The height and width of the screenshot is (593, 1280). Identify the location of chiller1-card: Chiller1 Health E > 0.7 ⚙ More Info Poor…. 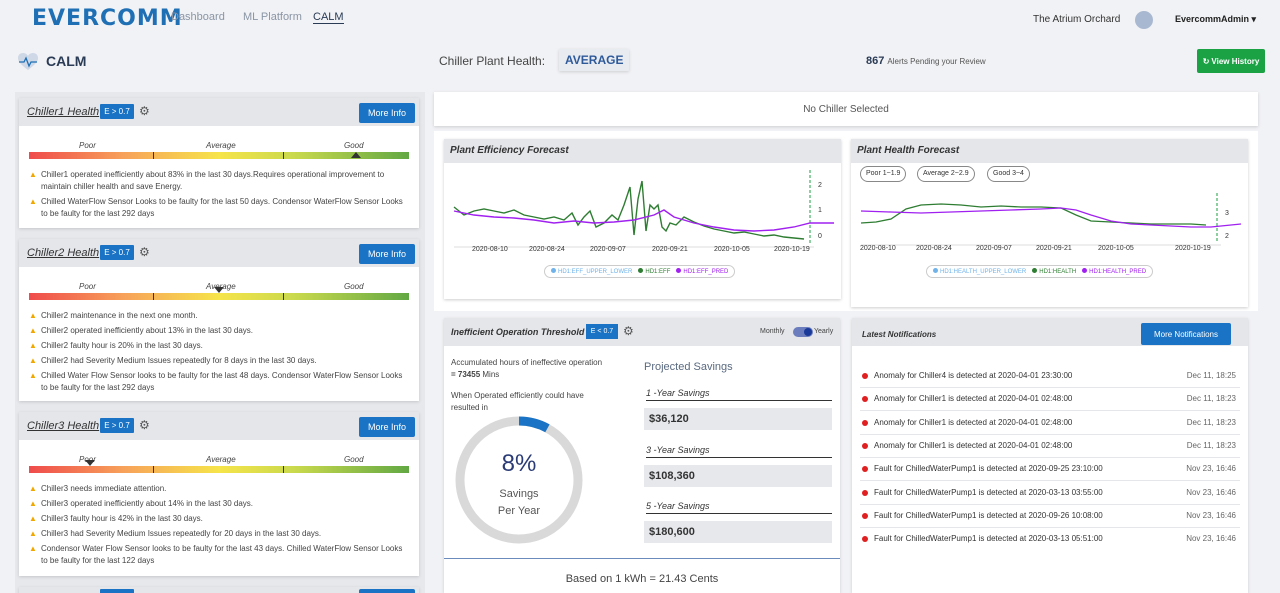
(219, 163).